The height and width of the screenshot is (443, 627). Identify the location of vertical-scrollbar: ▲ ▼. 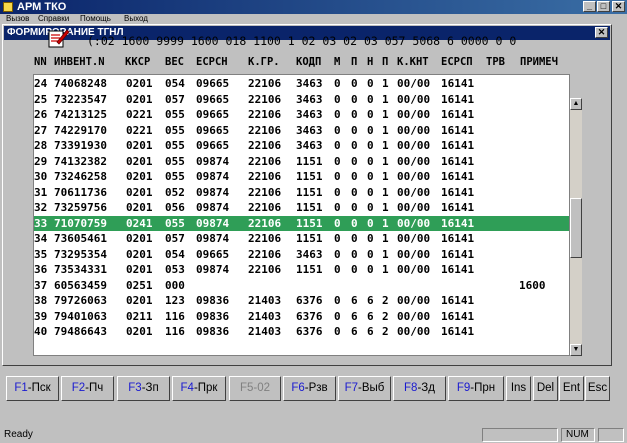
(576, 227).